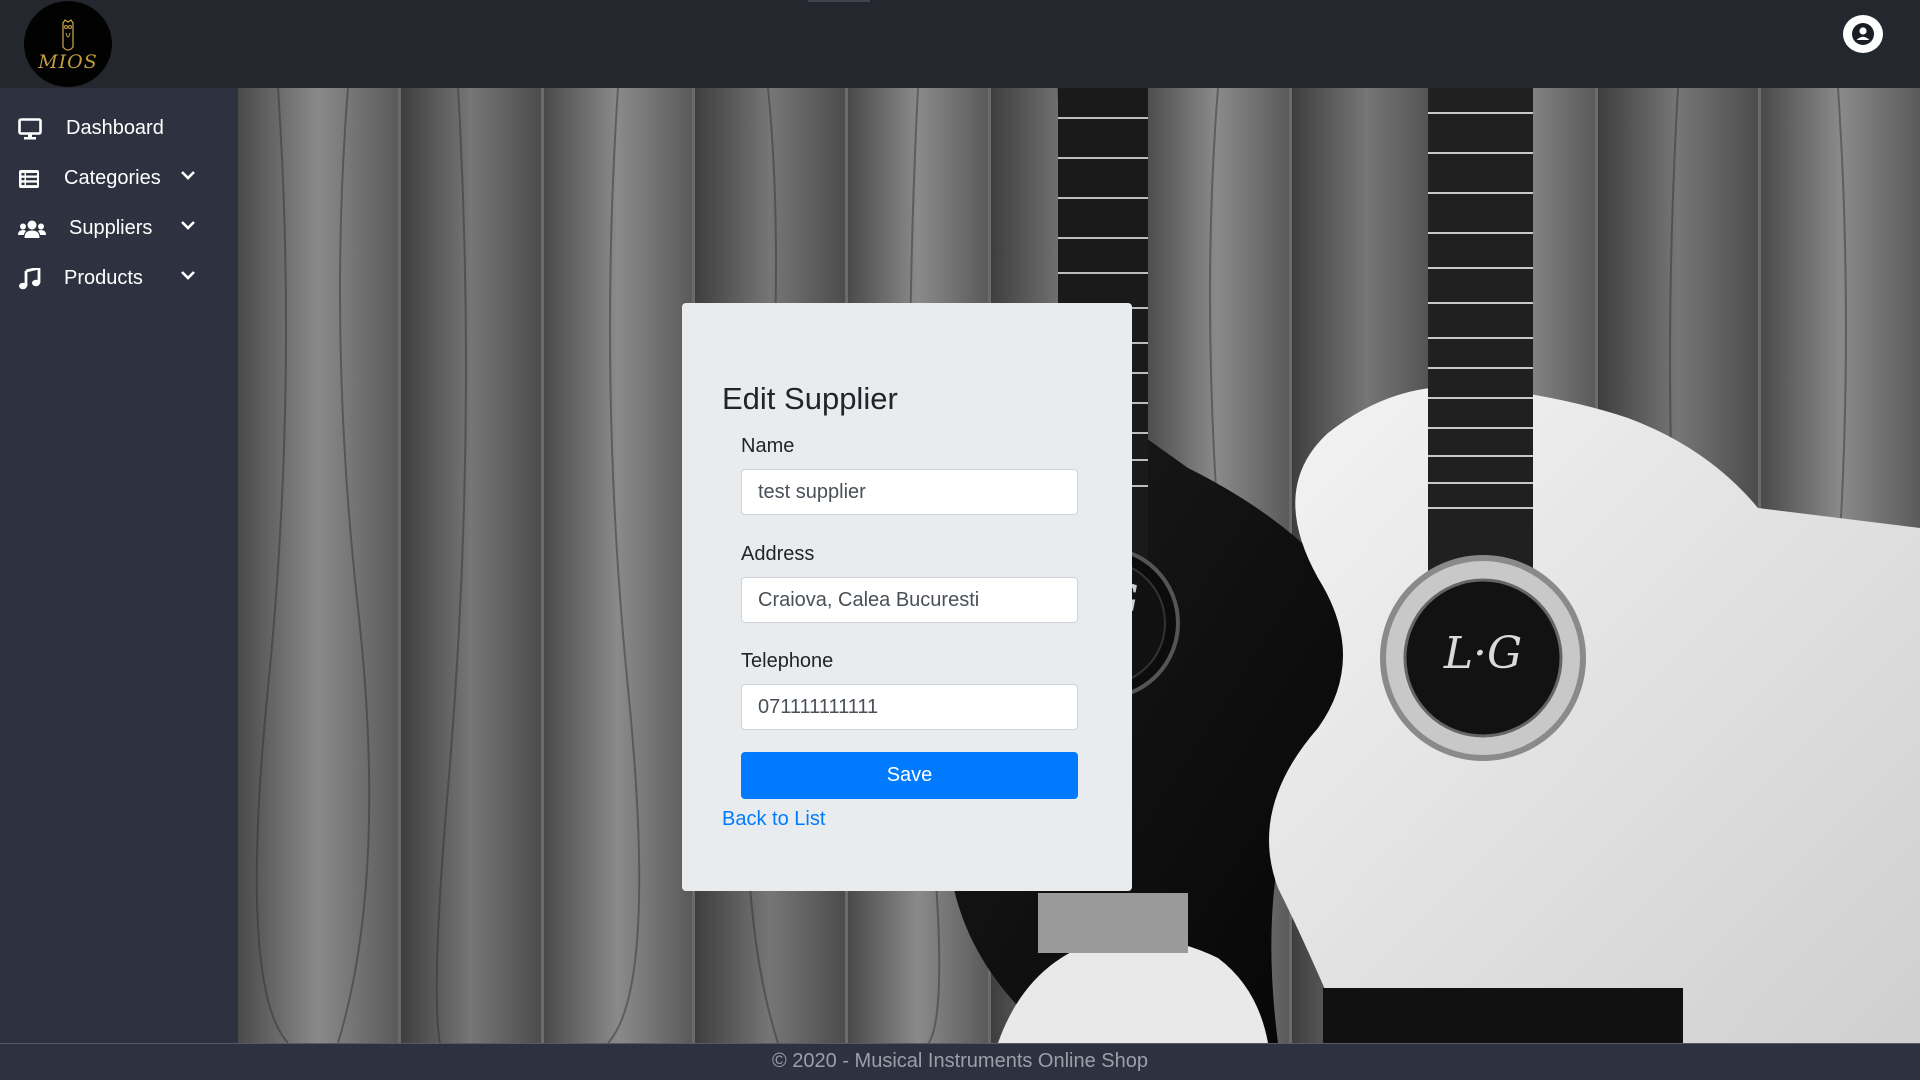 The width and height of the screenshot is (1920, 1080). I want to click on sidebar-item-dashboard: Dashboard, so click(119, 128).